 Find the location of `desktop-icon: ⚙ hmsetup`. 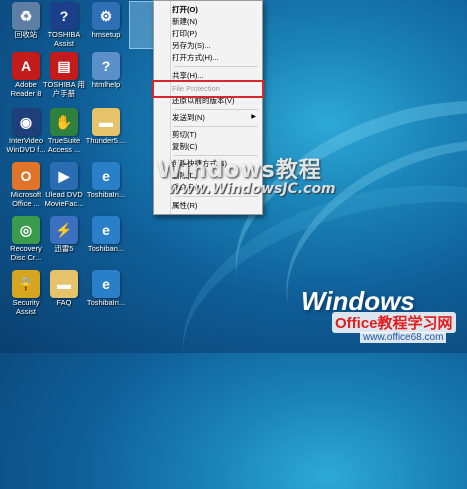

desktop-icon: ⚙ hmsetup is located at coordinates (106, 21).